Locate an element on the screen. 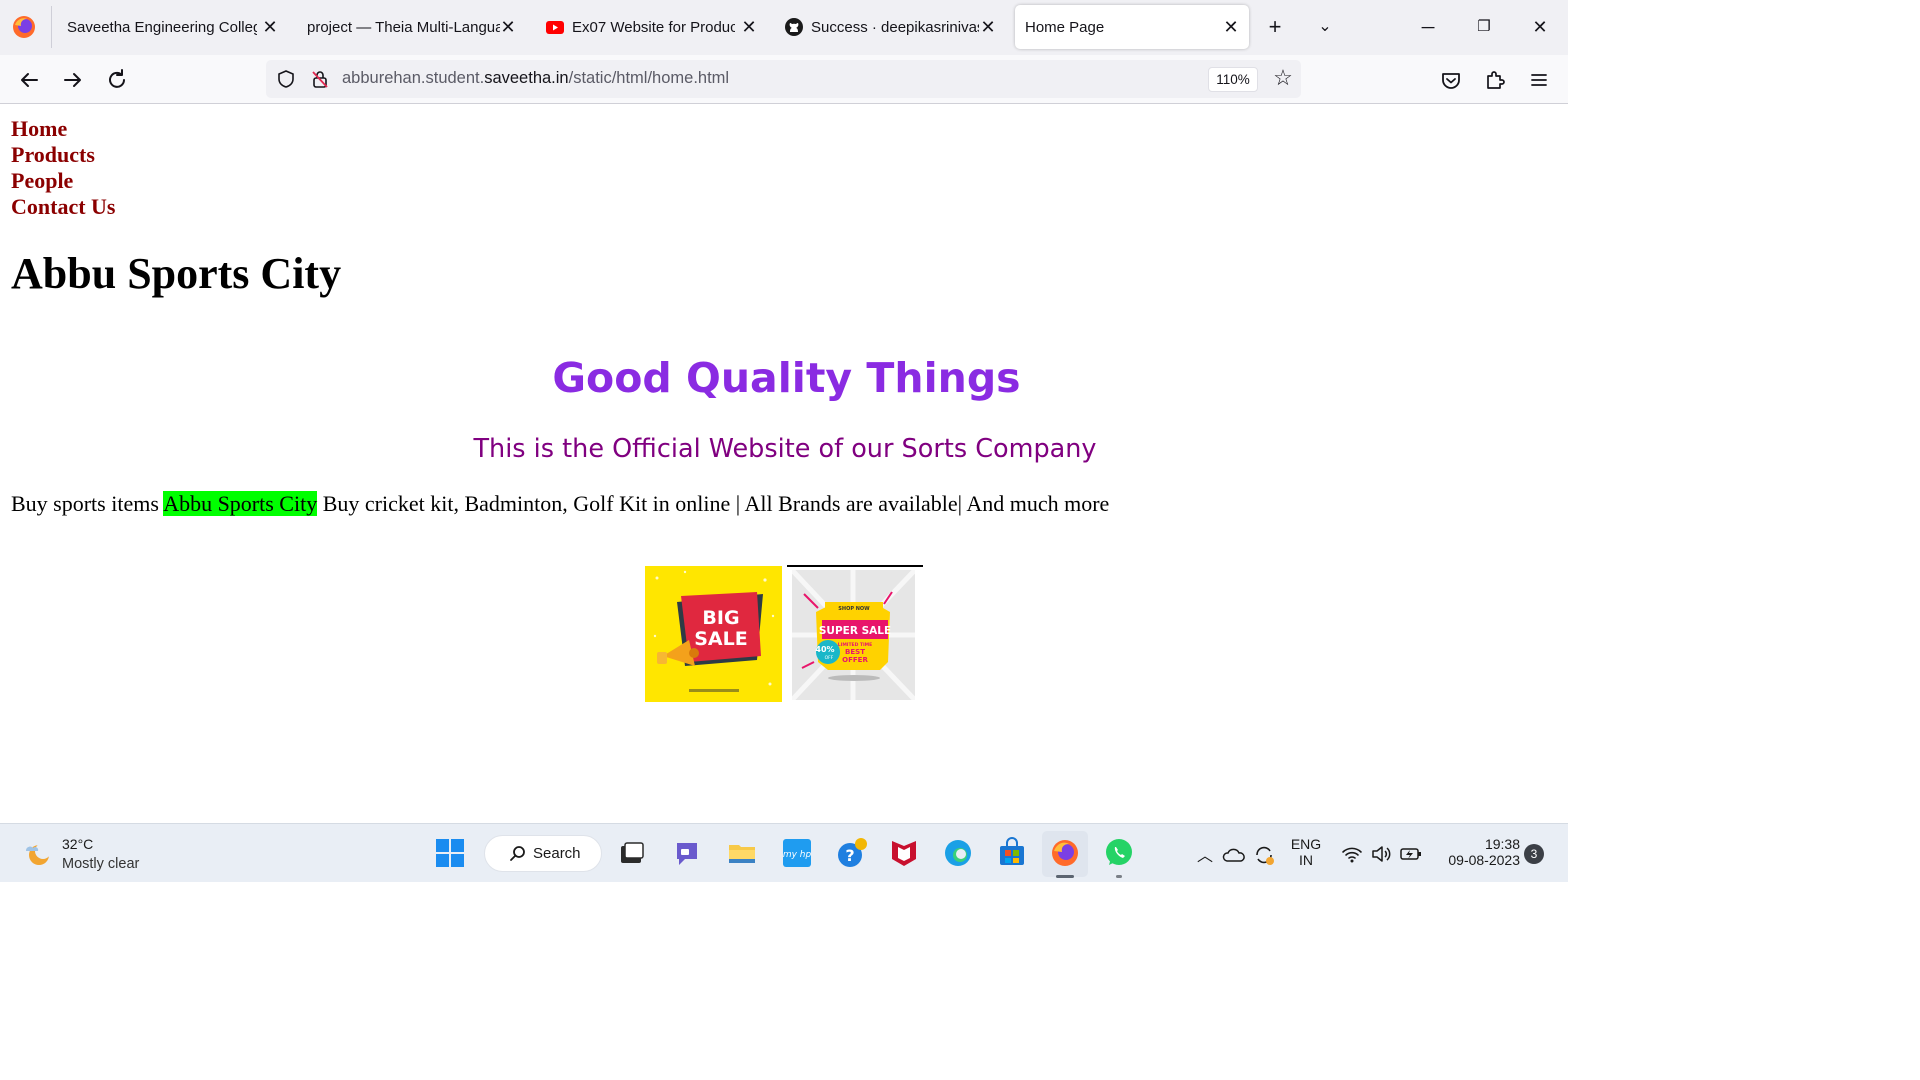 The width and height of the screenshot is (1920, 1080). insecure-lock-icon is located at coordinates (320, 79).